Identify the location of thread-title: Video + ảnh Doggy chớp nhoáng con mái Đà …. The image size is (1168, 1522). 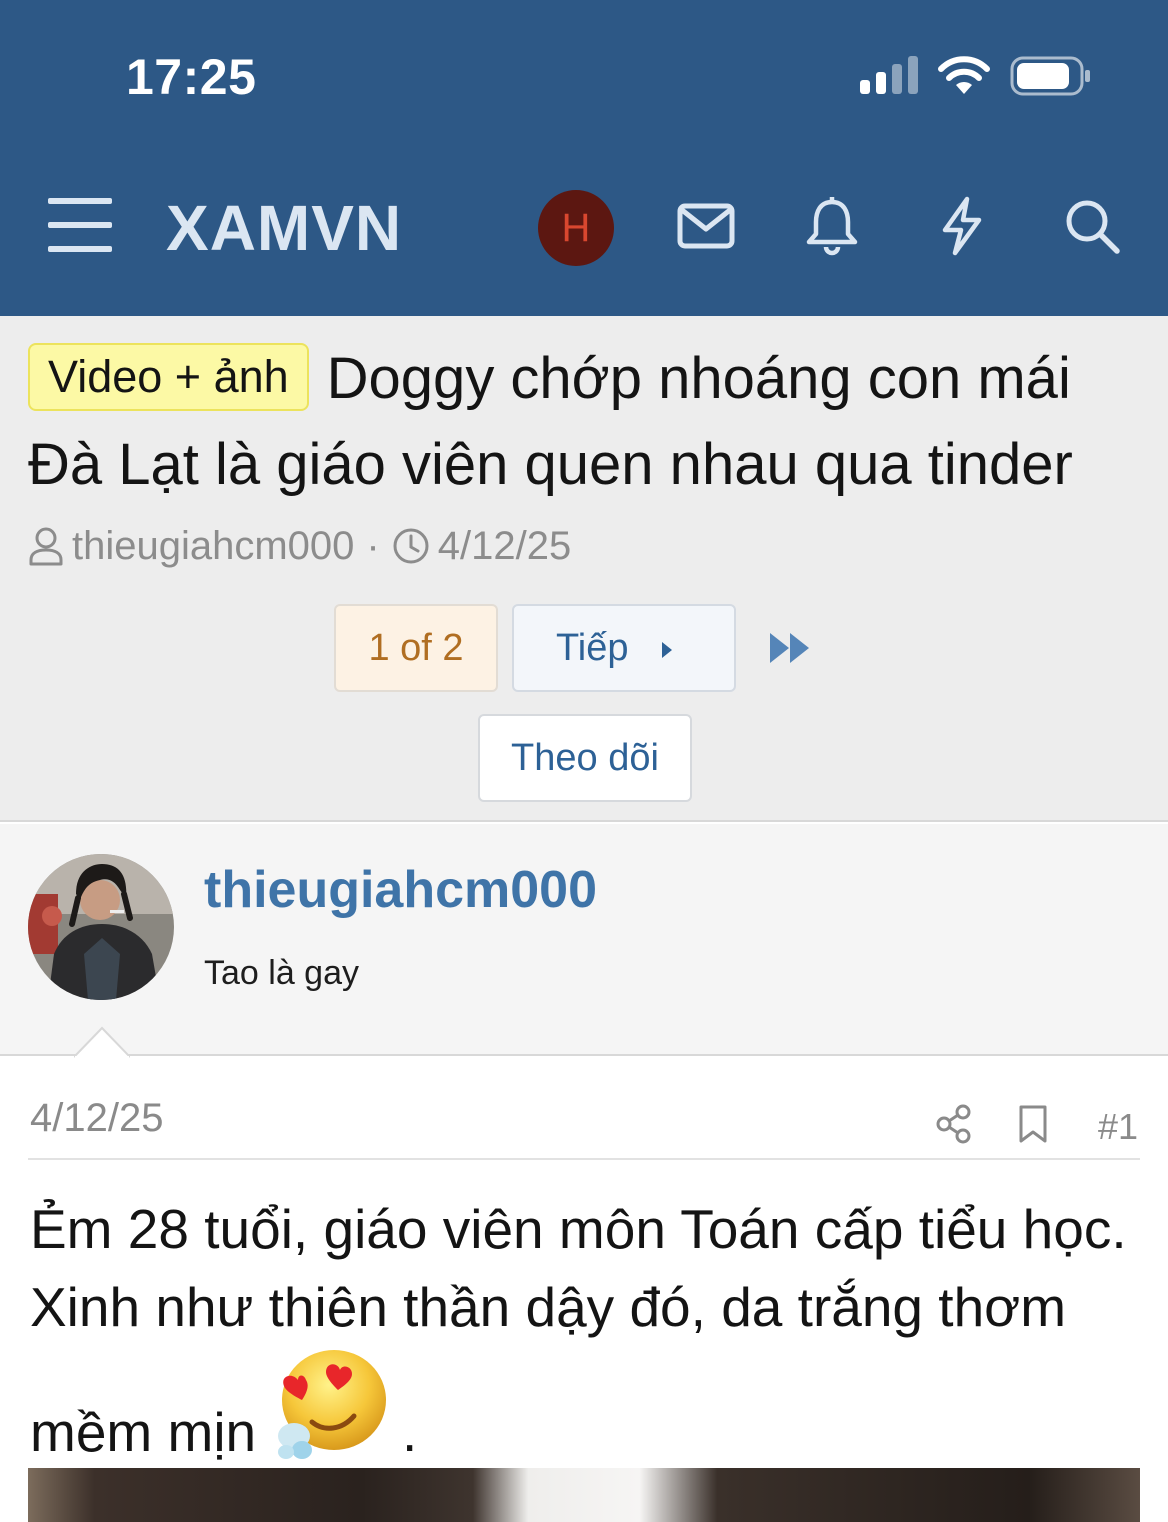
(588, 422).